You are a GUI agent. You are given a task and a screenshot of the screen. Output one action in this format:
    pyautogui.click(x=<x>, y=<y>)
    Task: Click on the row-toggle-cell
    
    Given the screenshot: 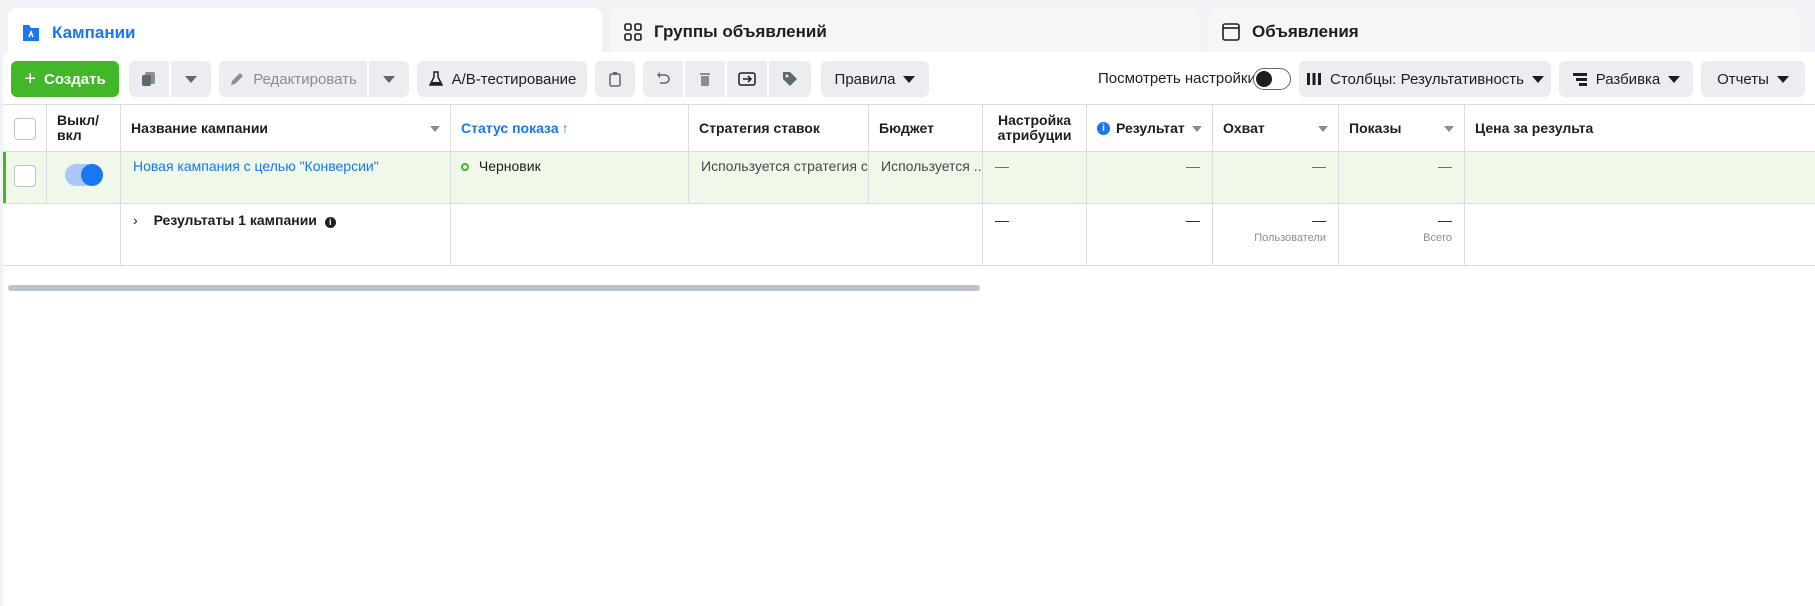 What is the action you would take?
    pyautogui.click(x=84, y=177)
    